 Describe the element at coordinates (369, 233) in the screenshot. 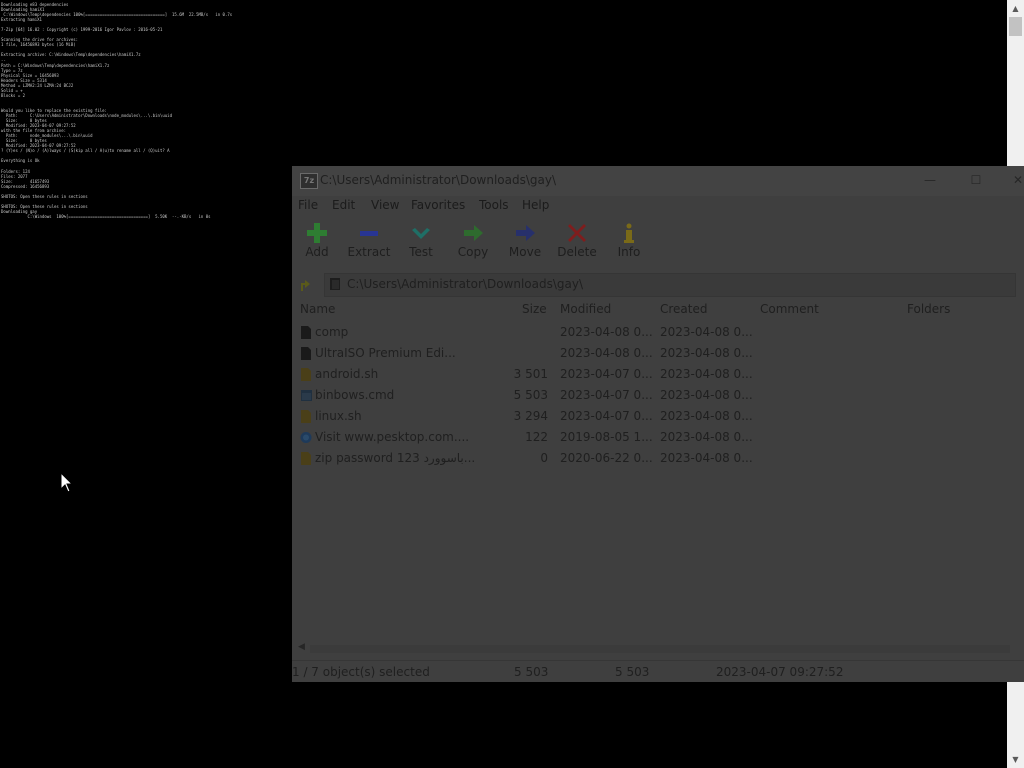

I see `minus-icon` at that location.